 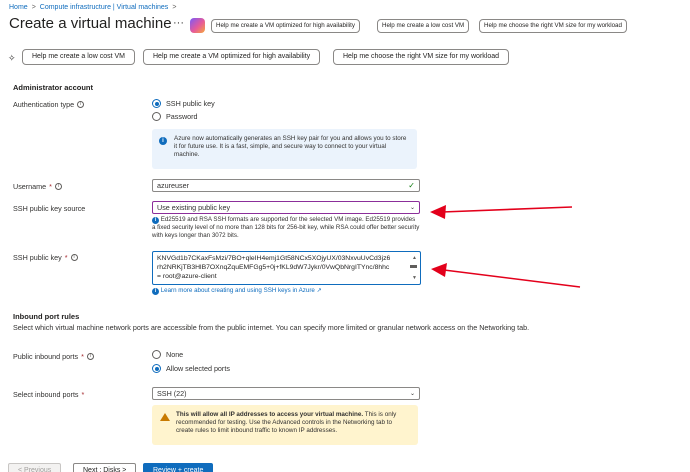 What do you see at coordinates (505, 246) in the screenshot?
I see `annotation-arrows` at bounding box center [505, 246].